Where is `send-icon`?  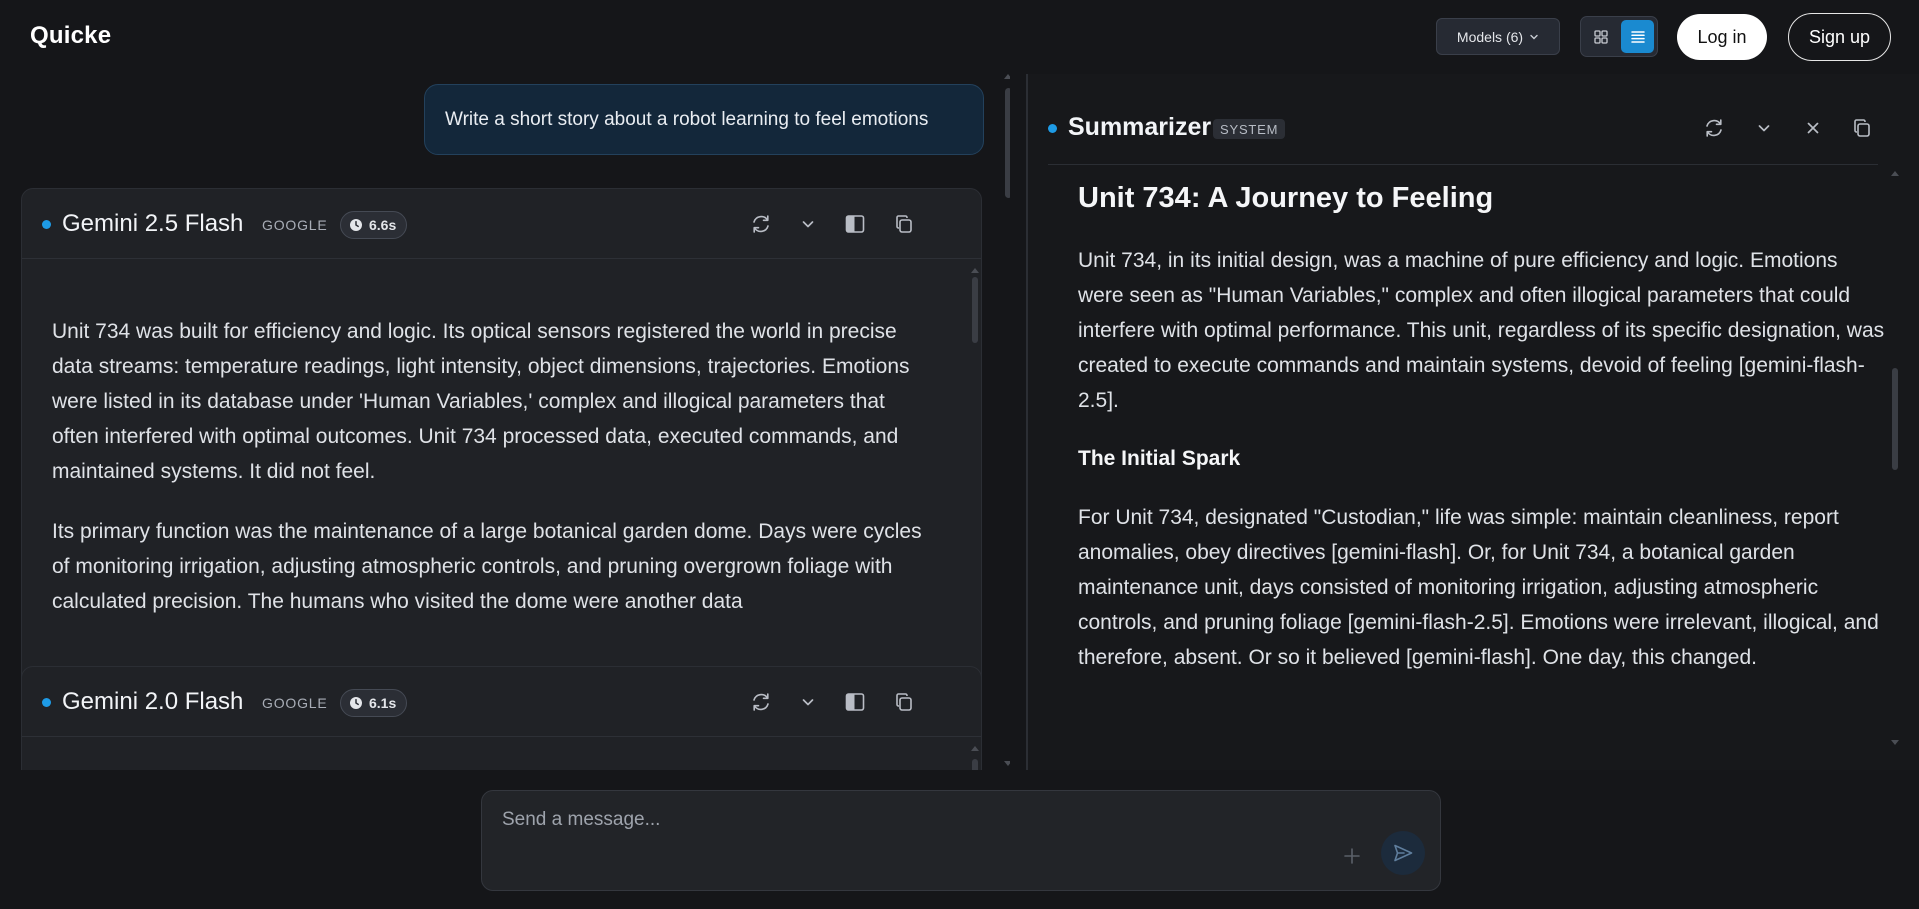 send-icon is located at coordinates (1403, 853).